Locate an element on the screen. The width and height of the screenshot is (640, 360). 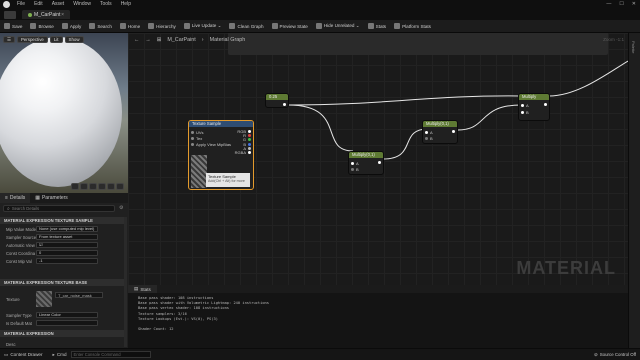
multiply-2-input-b-pin is located at coordinates (426, 138).